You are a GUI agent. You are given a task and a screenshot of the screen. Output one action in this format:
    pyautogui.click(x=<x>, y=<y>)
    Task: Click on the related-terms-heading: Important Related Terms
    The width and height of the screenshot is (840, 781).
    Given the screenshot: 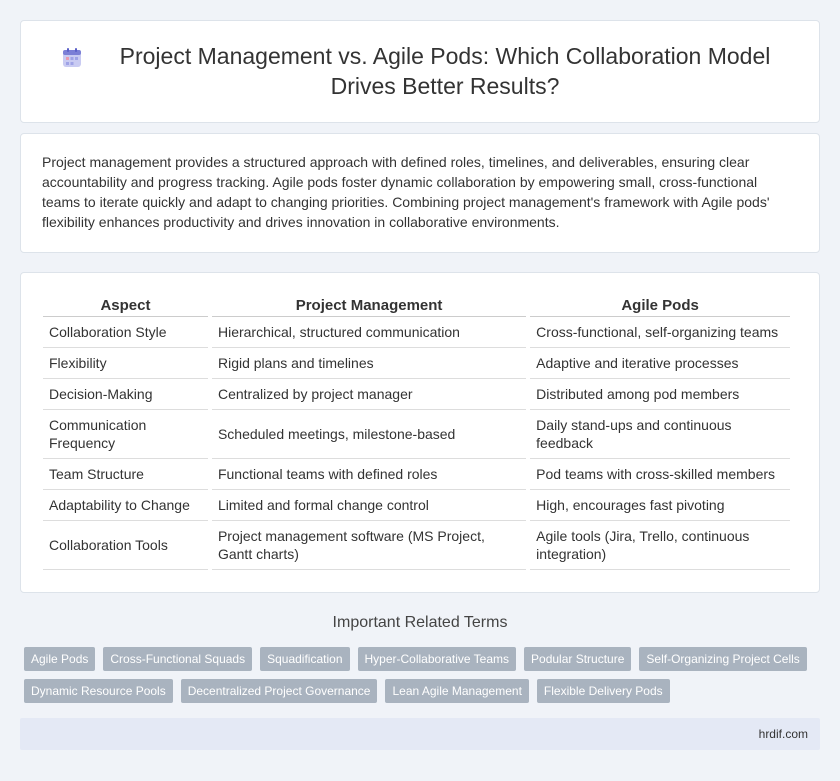 What is the action you would take?
    pyautogui.click(x=420, y=622)
    